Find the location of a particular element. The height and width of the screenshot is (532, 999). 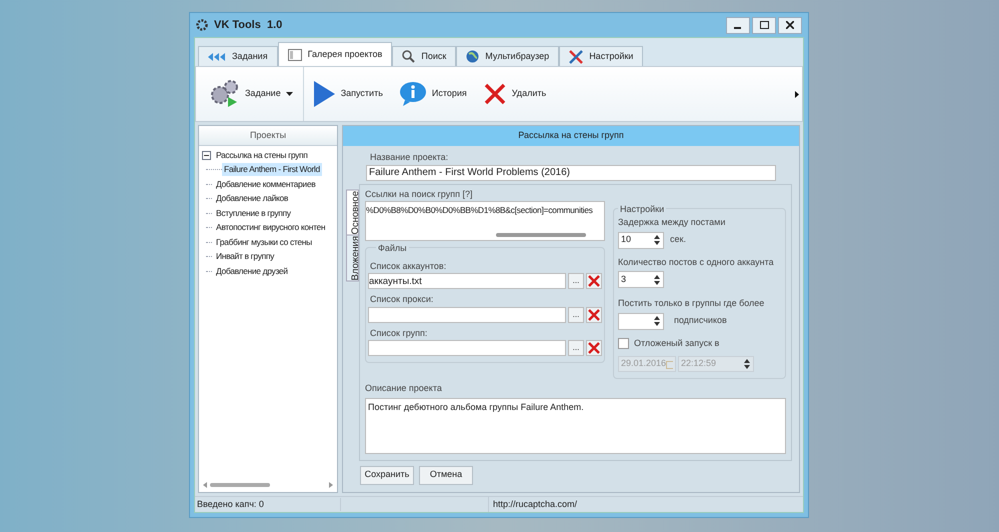

scroll-left-icon is located at coordinates (205, 485).